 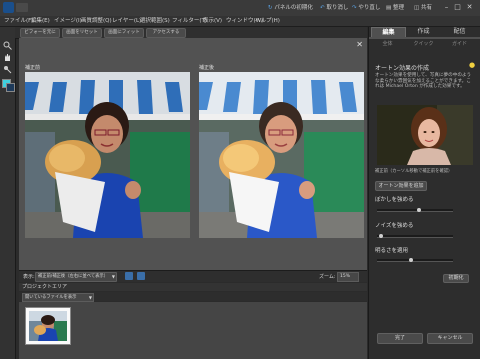 I want to click on reset-view-button: 画面をリセット, so click(x=82, y=33).